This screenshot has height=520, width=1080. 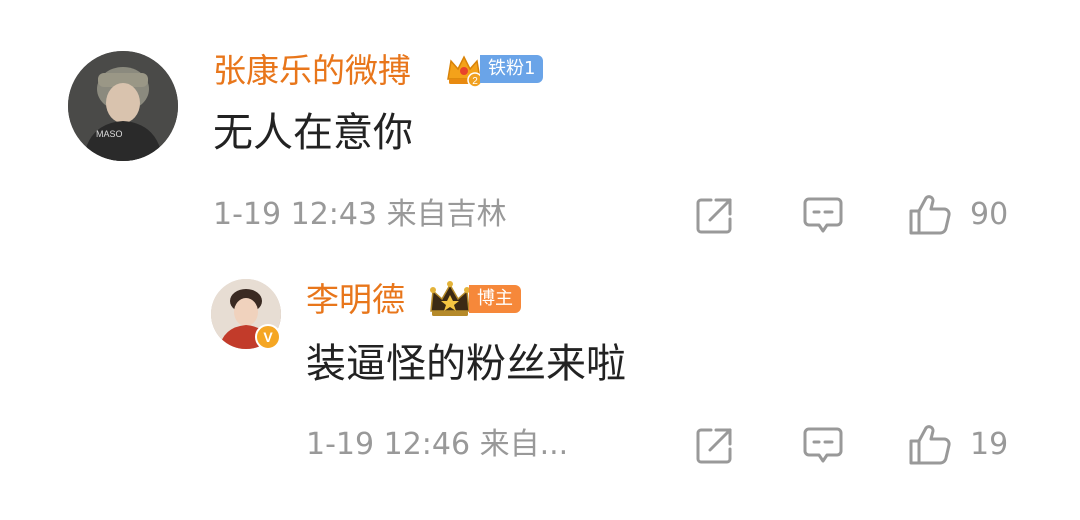 I want to click on avatar: V, so click(x=246, y=314).